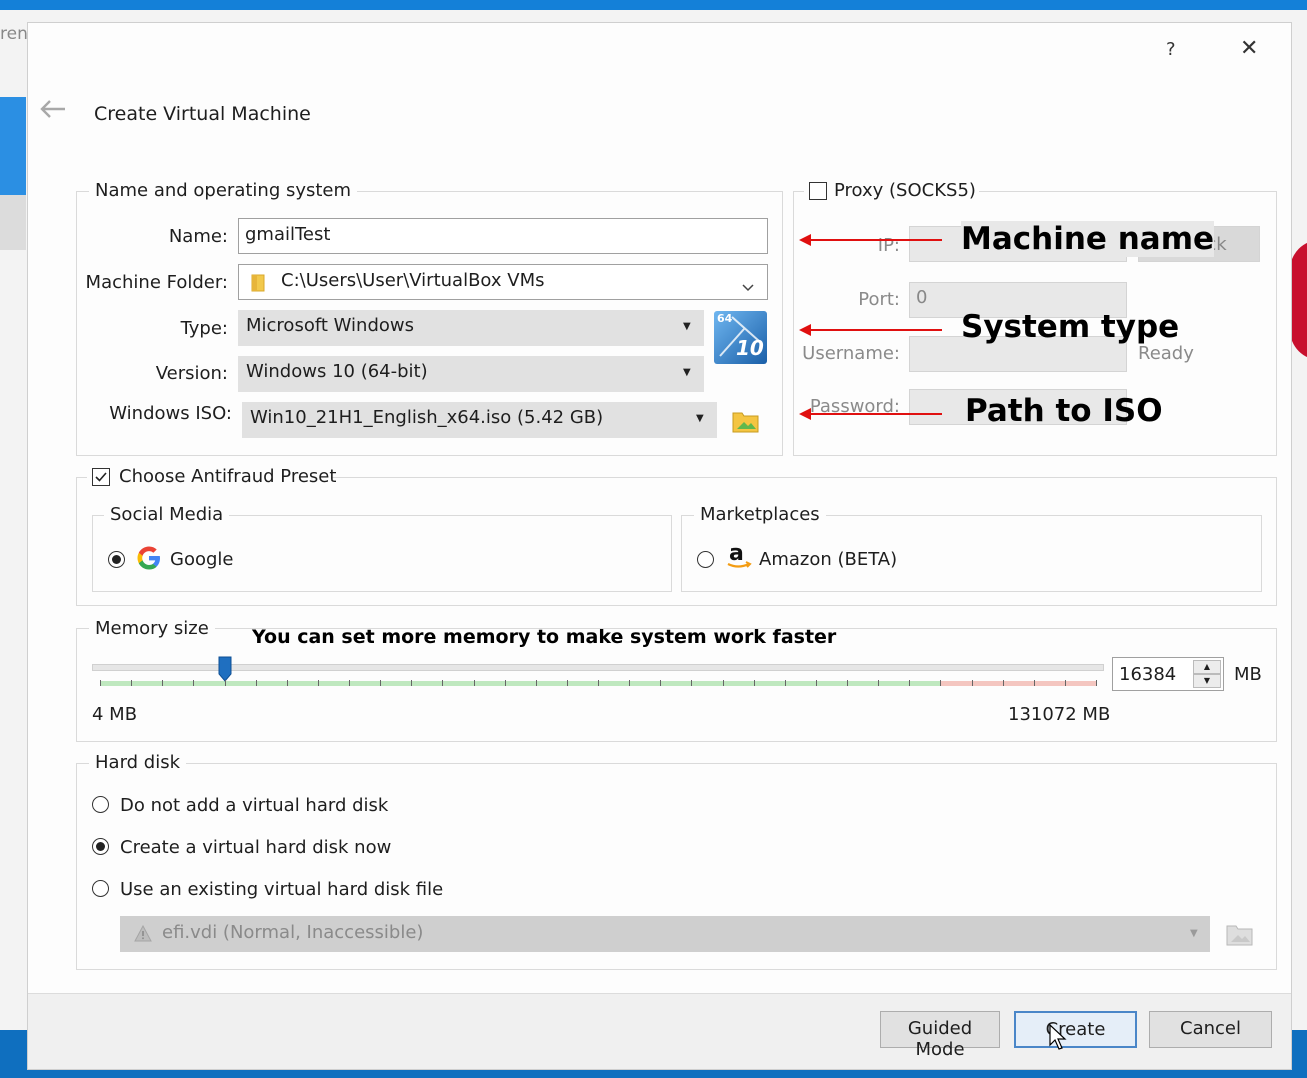  What do you see at coordinates (170, 413) in the screenshot?
I see `windows-iso-label: Windows ISO:` at bounding box center [170, 413].